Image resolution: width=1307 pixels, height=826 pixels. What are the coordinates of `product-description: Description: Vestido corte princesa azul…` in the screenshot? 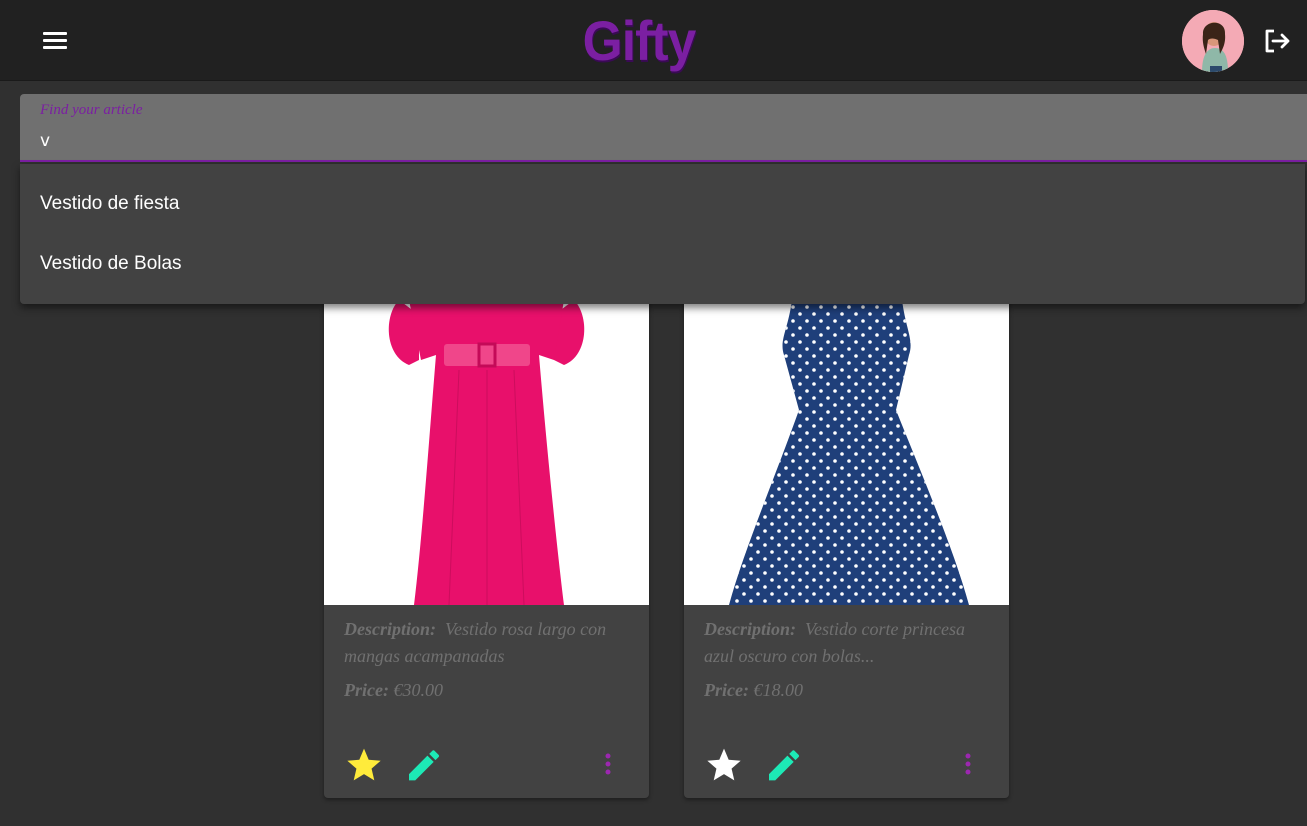 It's located at (849, 643).